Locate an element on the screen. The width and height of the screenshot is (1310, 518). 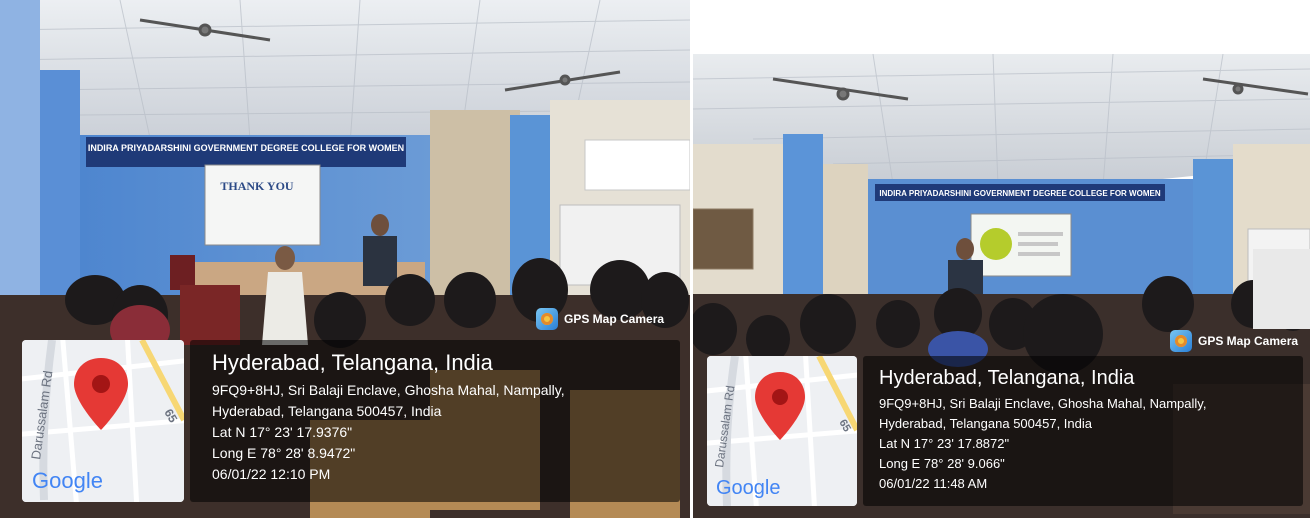
latitude: Lat N 17° 23' 17.8872" is located at coordinates (944, 443).